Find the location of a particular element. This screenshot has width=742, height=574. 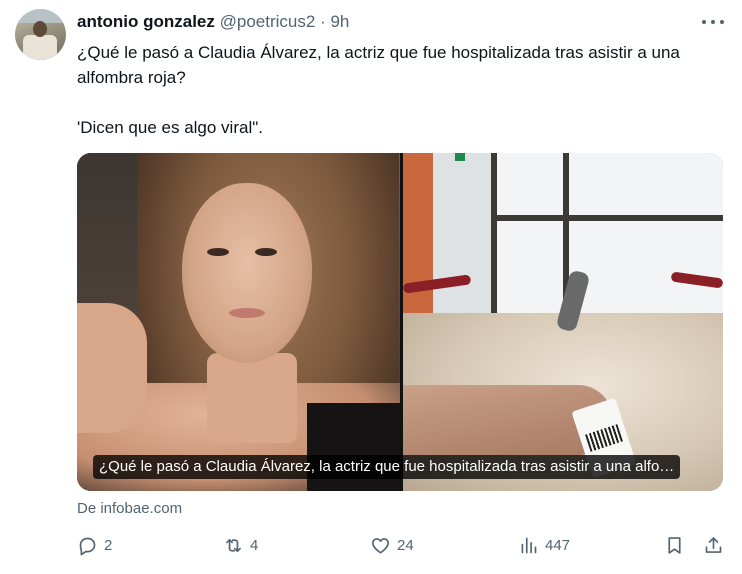

avatar is located at coordinates (40, 34).